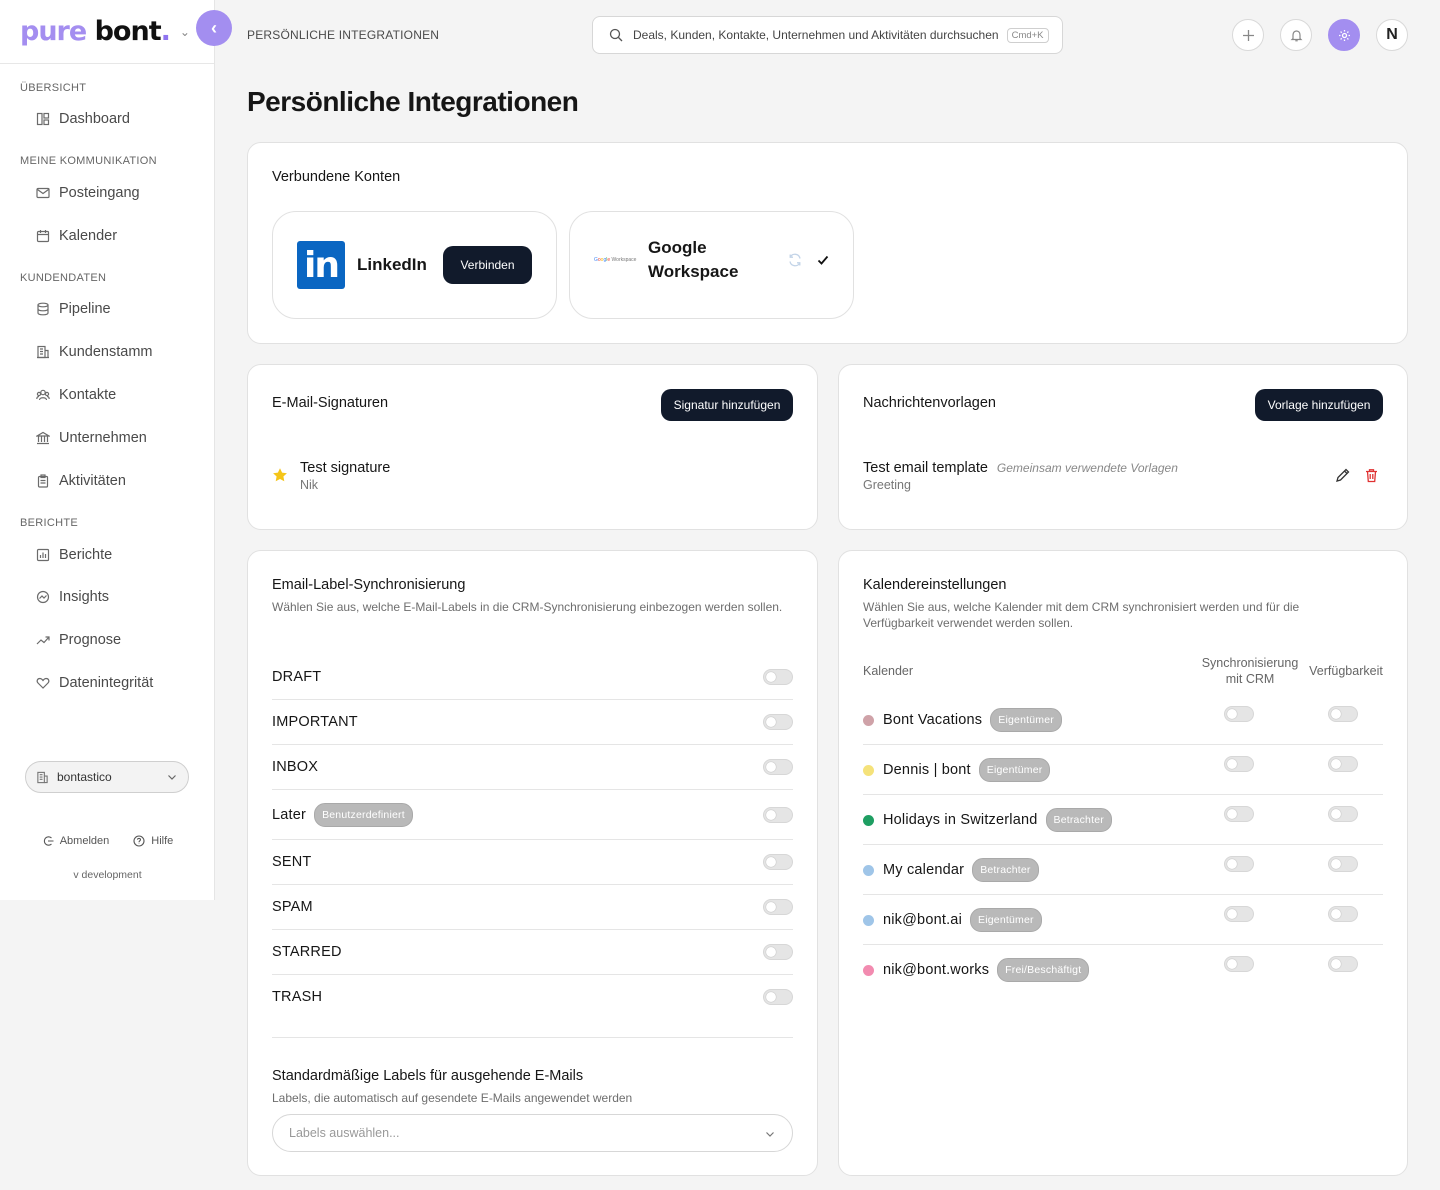  What do you see at coordinates (342, 815) in the screenshot?
I see `label-name: Later Benutzerdefiniert` at bounding box center [342, 815].